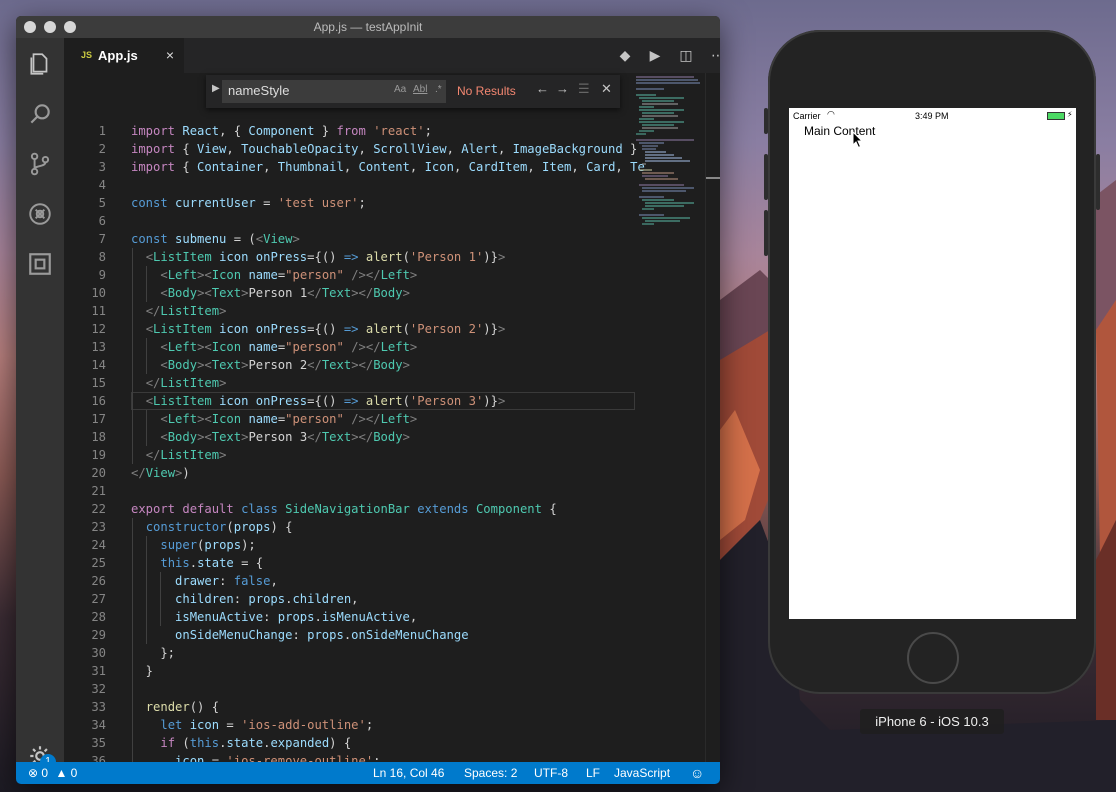  I want to click on line-number: 5, so click(102, 203).